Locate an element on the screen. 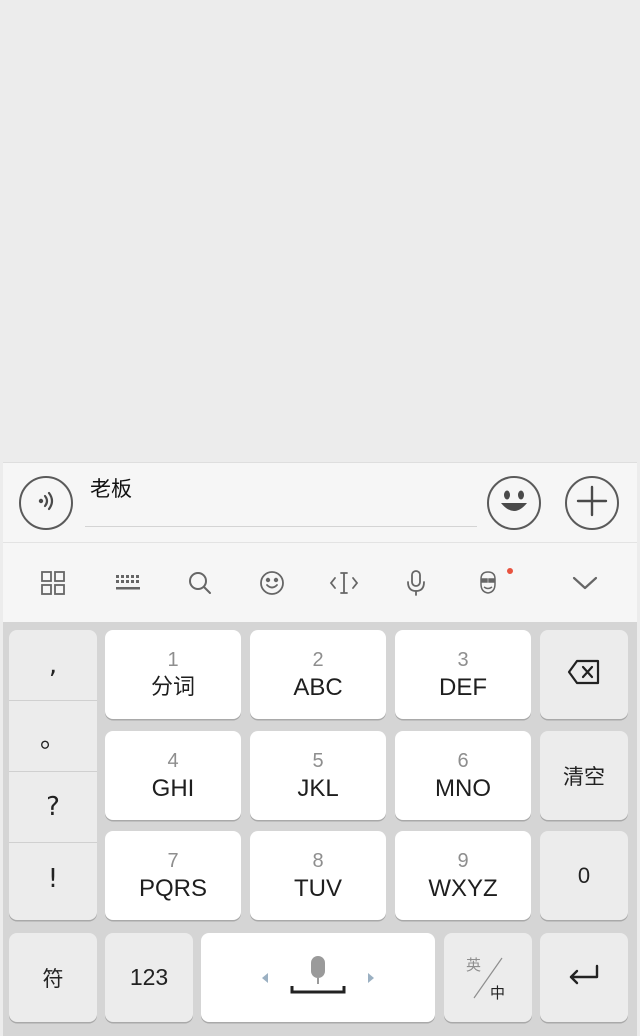 The width and height of the screenshot is (640, 1036). key-5-label: JKL is located at coordinates (318, 788).